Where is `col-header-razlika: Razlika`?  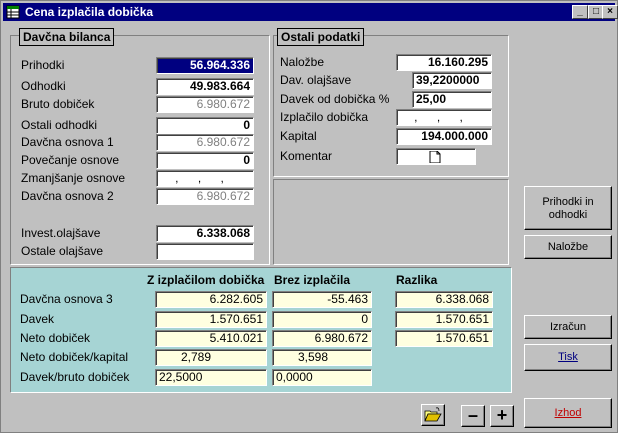
col-header-razlika: Razlika is located at coordinates (417, 280).